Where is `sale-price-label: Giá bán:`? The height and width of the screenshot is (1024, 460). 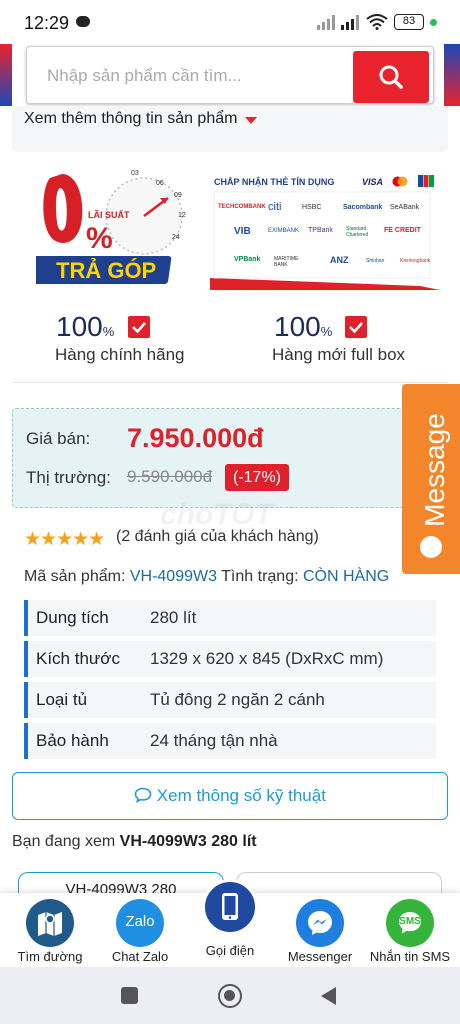
sale-price-label: Giá bán: is located at coordinates (58, 438).